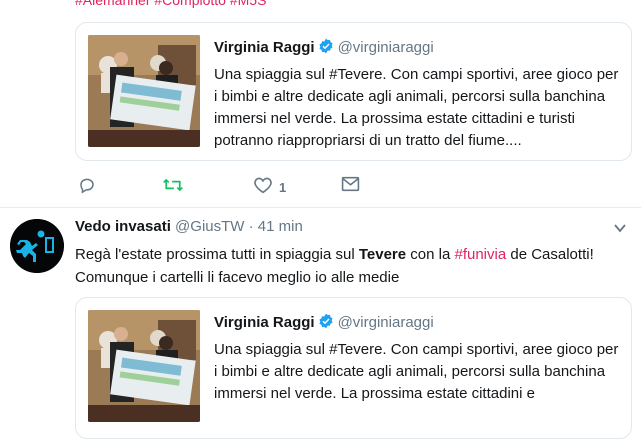  Describe the element at coordinates (37, 246) in the screenshot. I see `avatar` at that location.